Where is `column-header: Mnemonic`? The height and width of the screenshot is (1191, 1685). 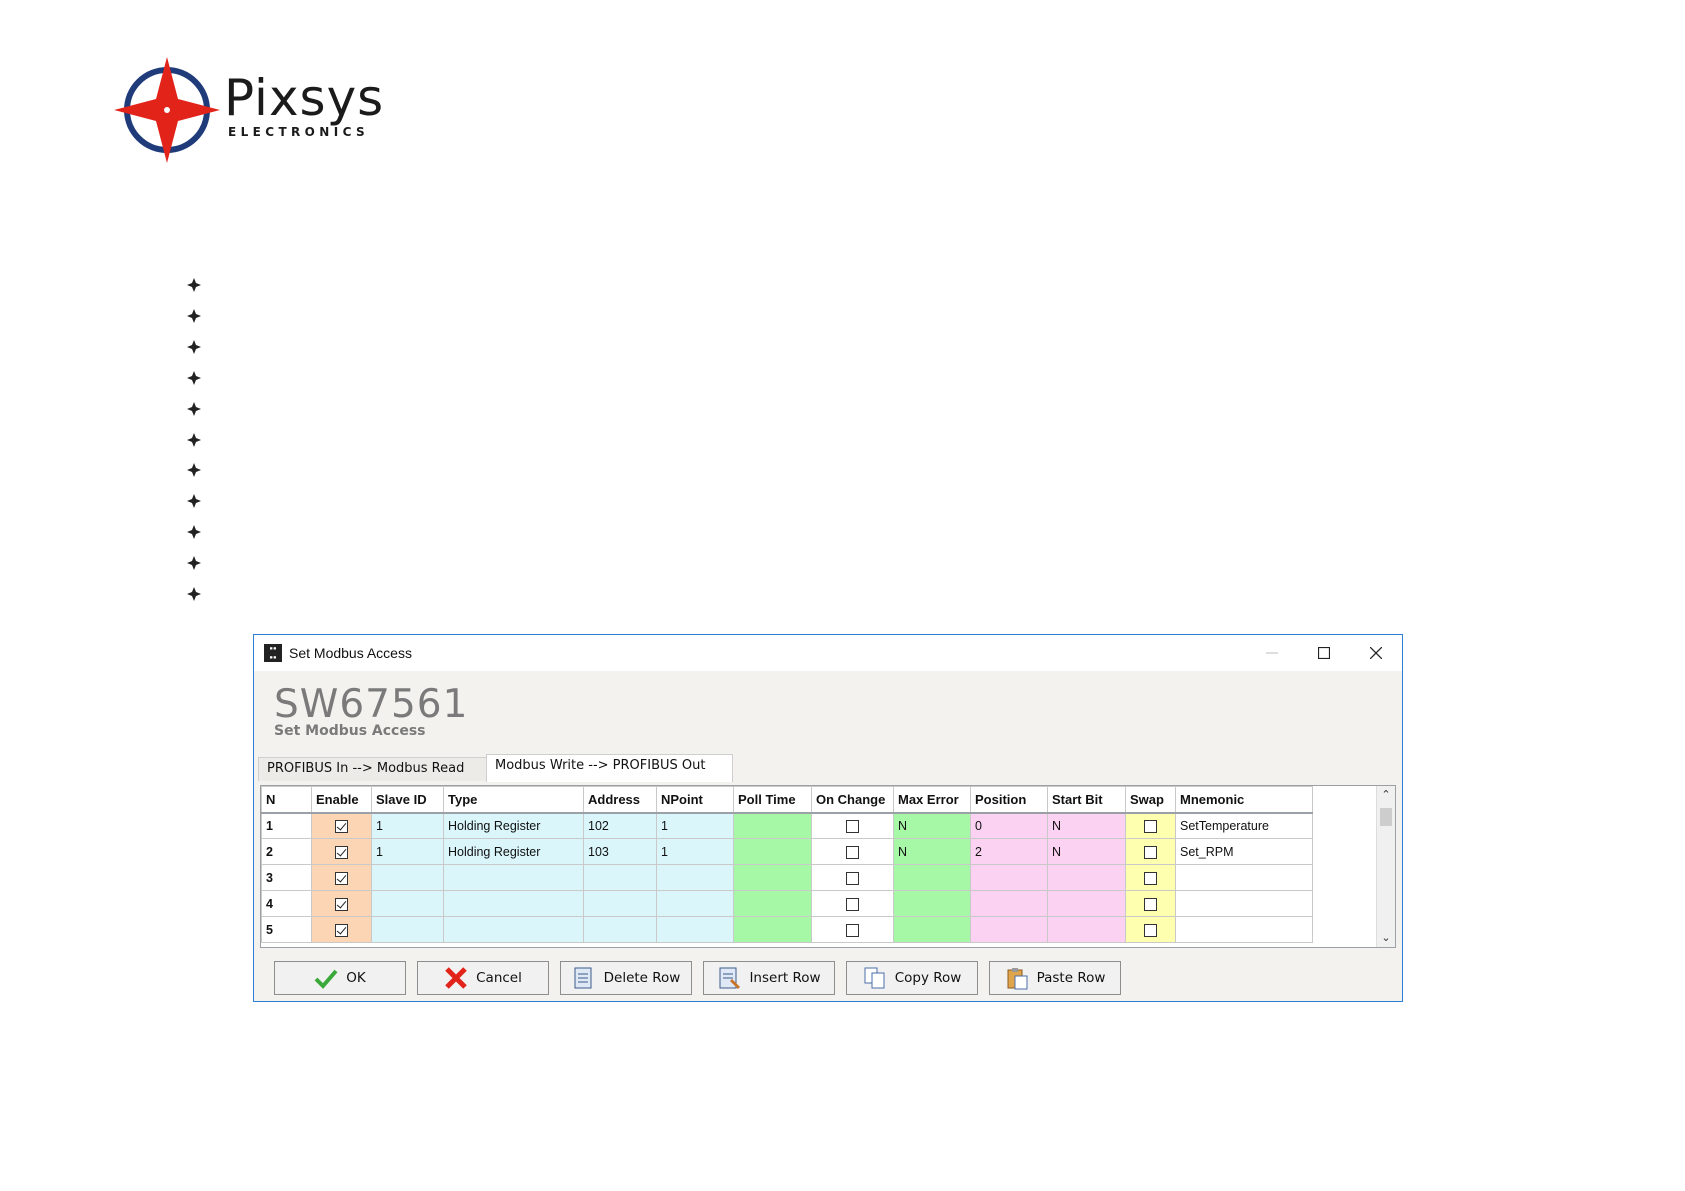
column-header: Mnemonic is located at coordinates (1244, 800).